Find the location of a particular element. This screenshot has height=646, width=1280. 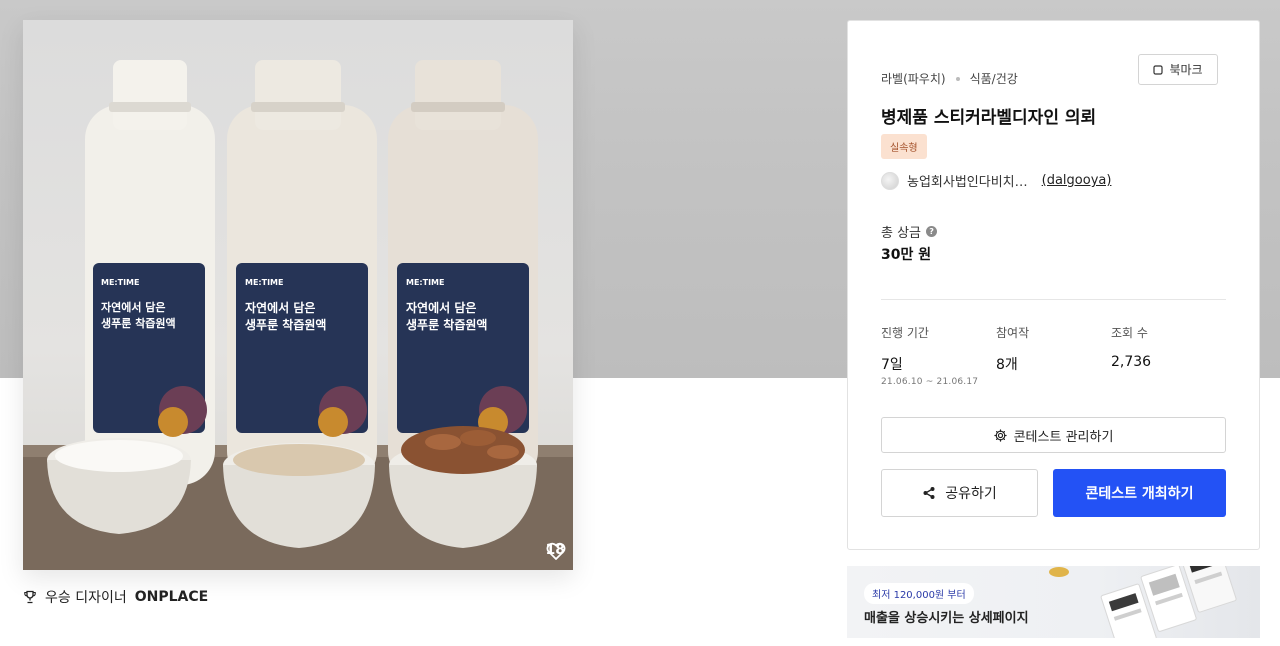

share-label: 공유하기 is located at coordinates (971, 494).